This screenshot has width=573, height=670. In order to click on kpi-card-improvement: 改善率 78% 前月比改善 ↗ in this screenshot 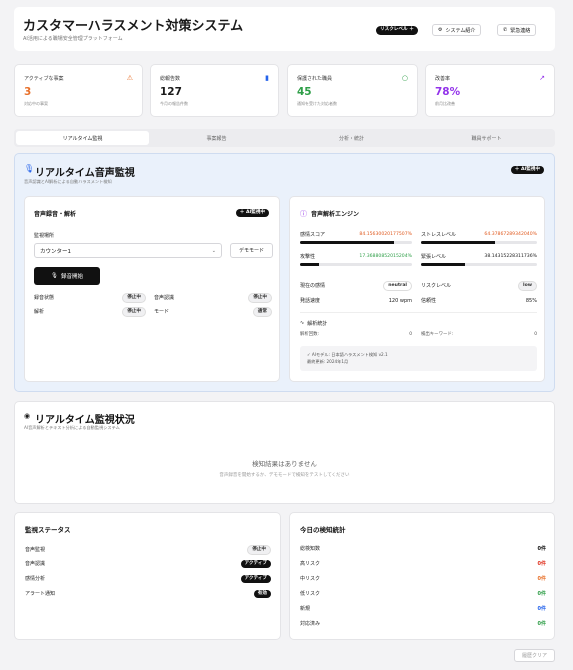, I will do `click(490, 90)`.